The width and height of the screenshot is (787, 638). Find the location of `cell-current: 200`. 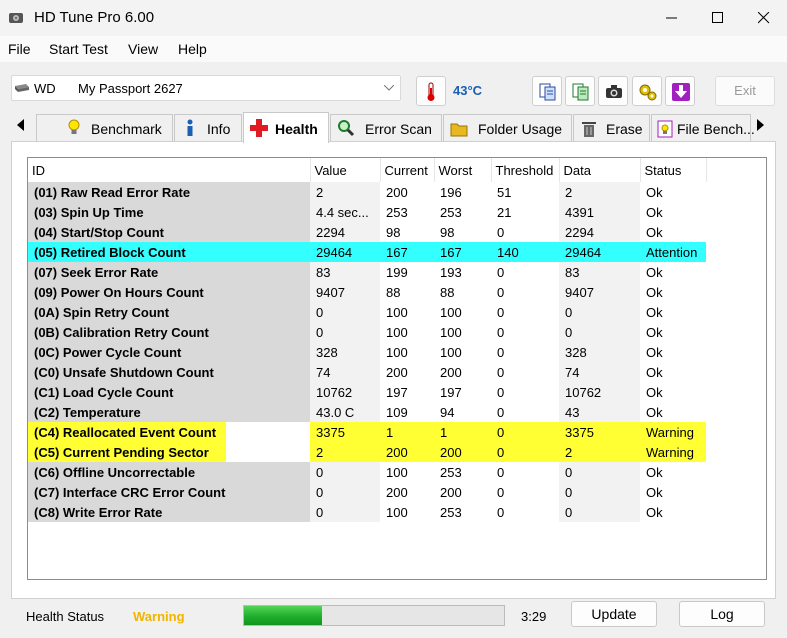

cell-current: 200 is located at coordinates (397, 372).